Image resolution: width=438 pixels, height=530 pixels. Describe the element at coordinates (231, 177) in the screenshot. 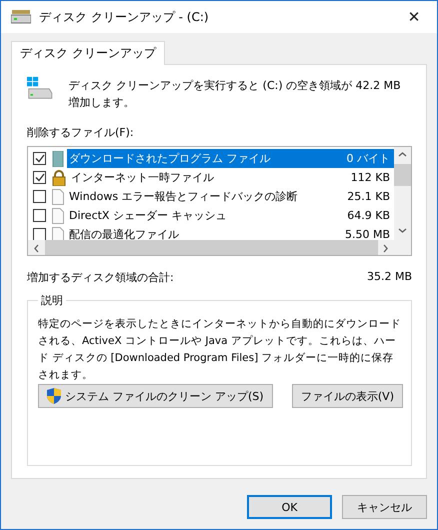

I see `file-item: インターネット一時ファイル 112 KB` at that location.